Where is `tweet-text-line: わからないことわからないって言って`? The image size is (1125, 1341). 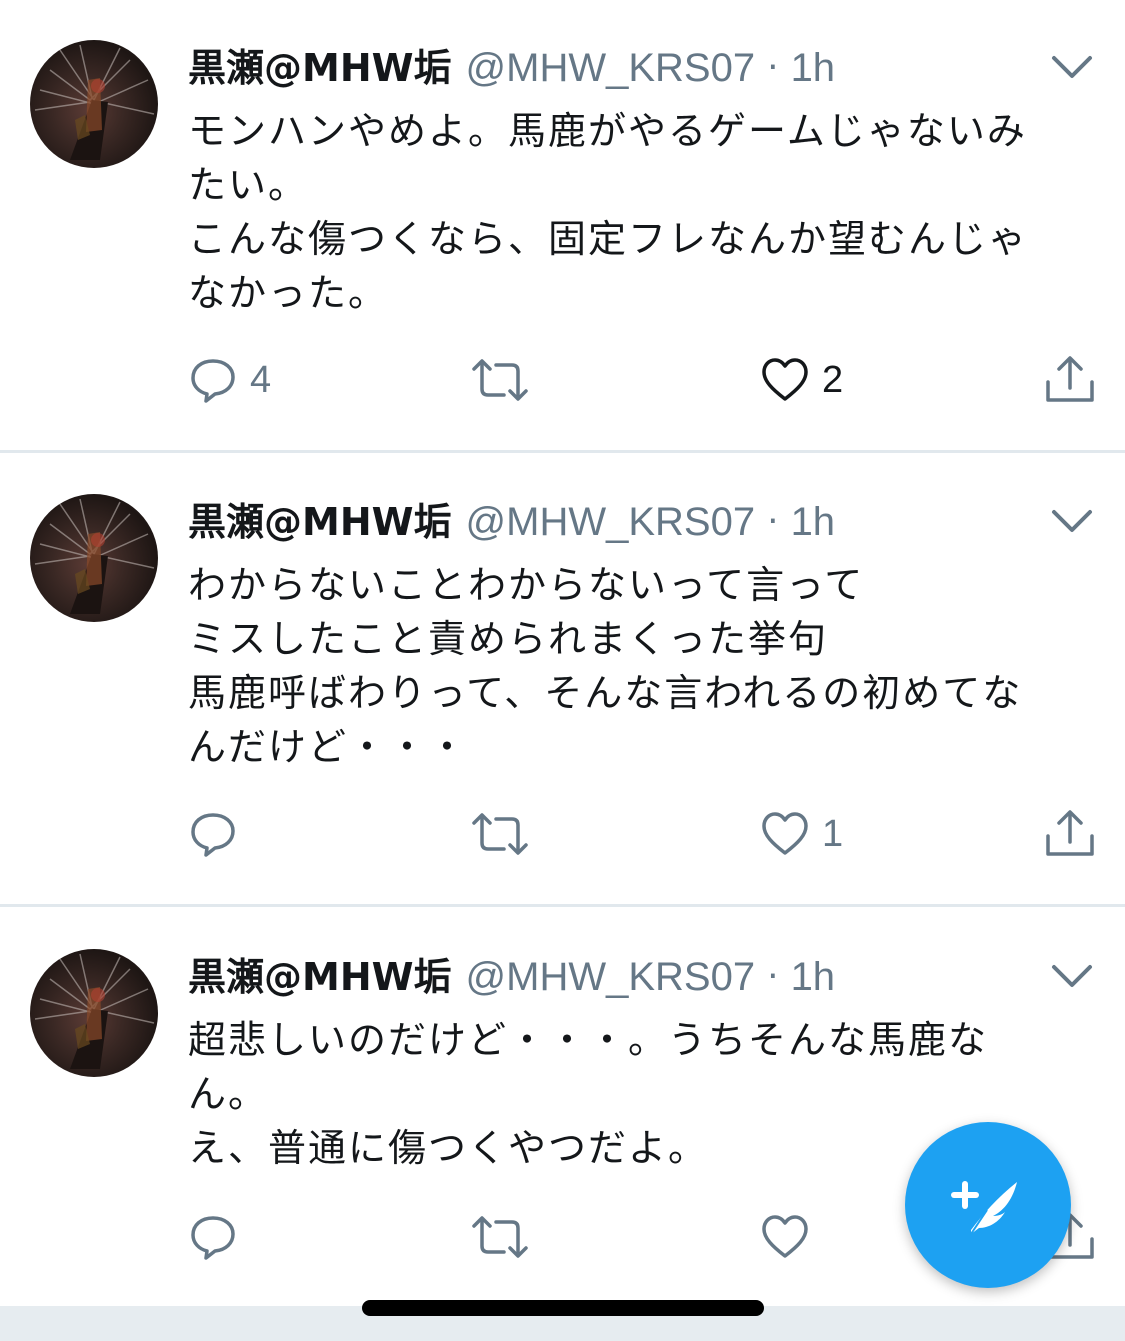 tweet-text-line: わからないことわからないって言って is located at coordinates (526, 585).